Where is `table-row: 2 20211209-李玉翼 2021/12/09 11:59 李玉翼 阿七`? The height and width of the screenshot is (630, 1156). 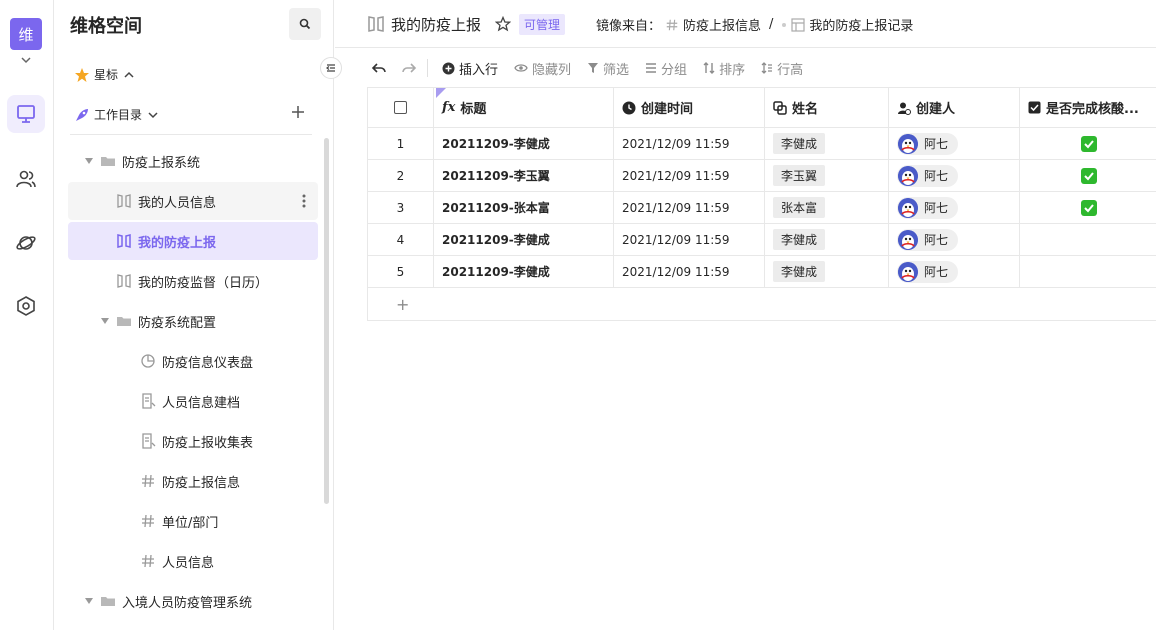 table-row: 2 20211209-李玉翼 2021/12/09 11:59 李玉翼 阿七 is located at coordinates (762, 176).